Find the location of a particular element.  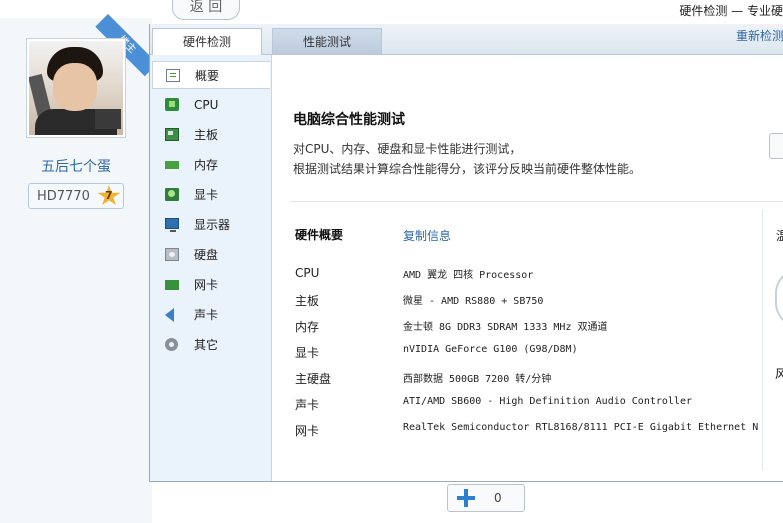

badge-gpu-label: HD7770 is located at coordinates (63, 196).